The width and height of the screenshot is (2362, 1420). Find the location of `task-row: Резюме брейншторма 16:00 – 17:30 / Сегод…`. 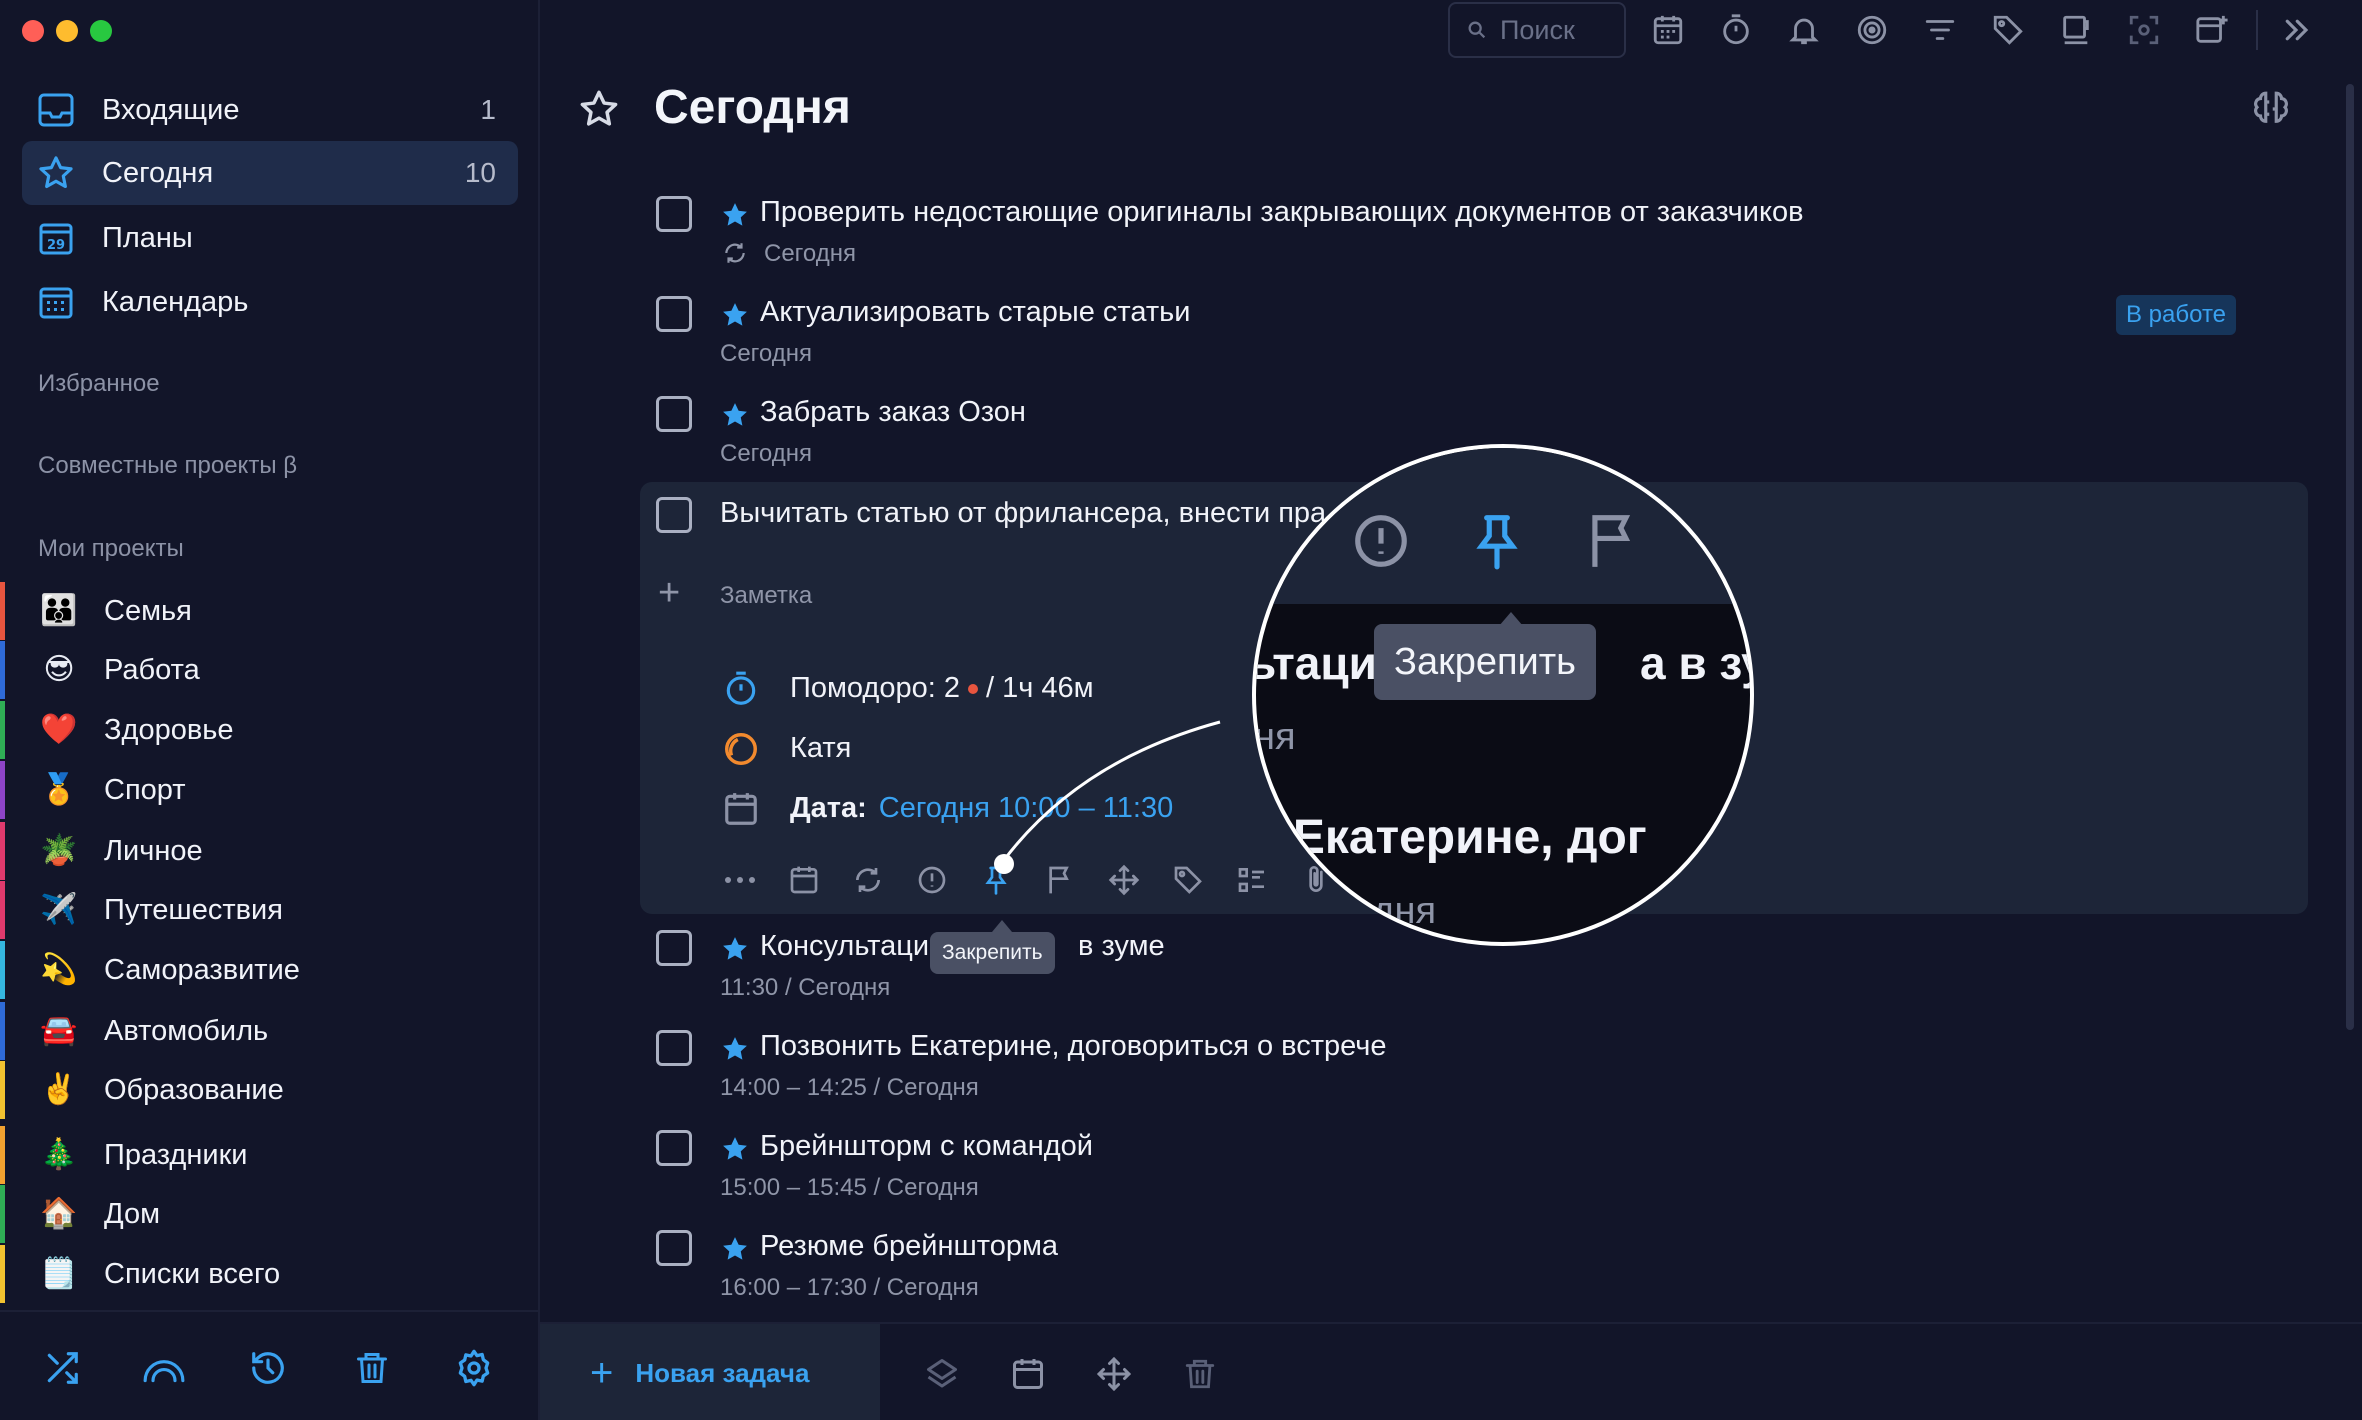

task-row: Резюме брейншторма 16:00 – 17:30 / Сегод… is located at coordinates (1475, 1270).